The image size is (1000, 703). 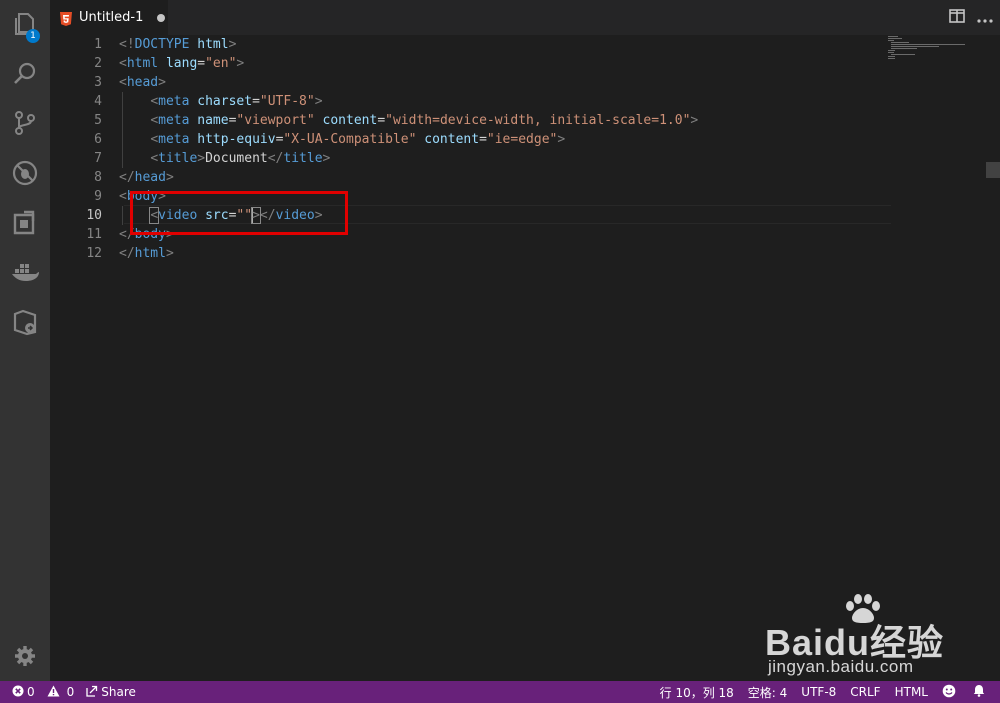 What do you see at coordinates (525, 17) in the screenshot?
I see `tab-bar: Untitled-1` at bounding box center [525, 17].